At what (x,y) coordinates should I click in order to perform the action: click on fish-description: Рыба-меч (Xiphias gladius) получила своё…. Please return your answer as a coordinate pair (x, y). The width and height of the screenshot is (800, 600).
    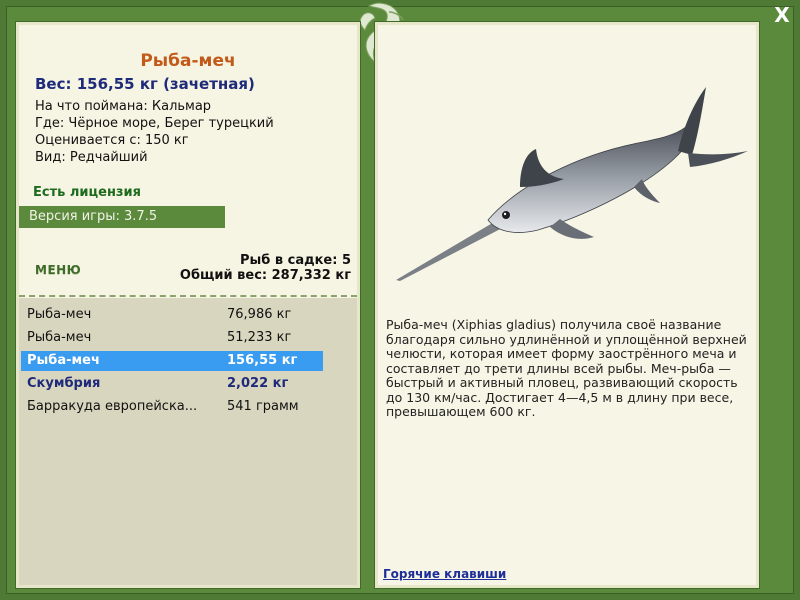
    Looking at the image, I should click on (566, 368).